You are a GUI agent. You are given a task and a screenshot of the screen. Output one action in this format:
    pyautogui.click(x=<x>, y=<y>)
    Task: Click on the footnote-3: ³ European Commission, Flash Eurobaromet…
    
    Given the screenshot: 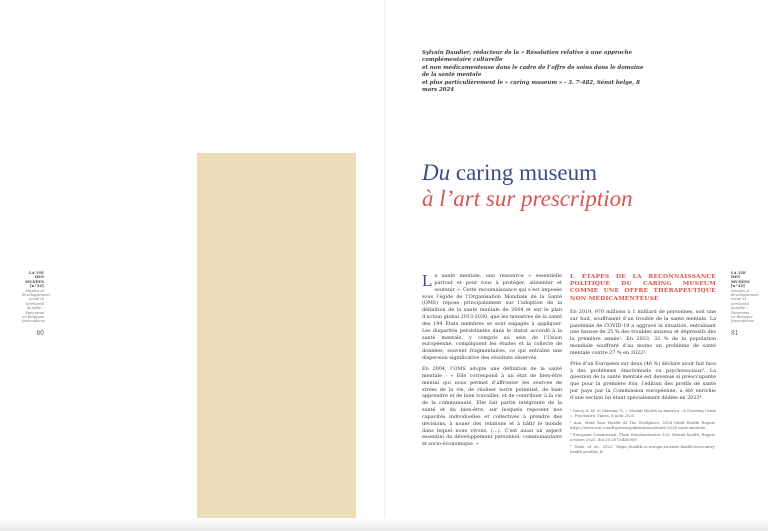 What is the action you would take?
    pyautogui.click(x=643, y=436)
    